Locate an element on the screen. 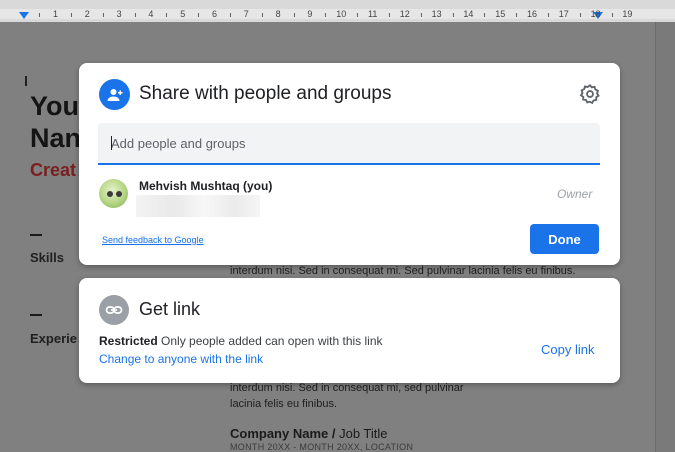 Image resolution: width=675 pixels, height=452 pixels. ruler-number: 16 is located at coordinates (532, 14).